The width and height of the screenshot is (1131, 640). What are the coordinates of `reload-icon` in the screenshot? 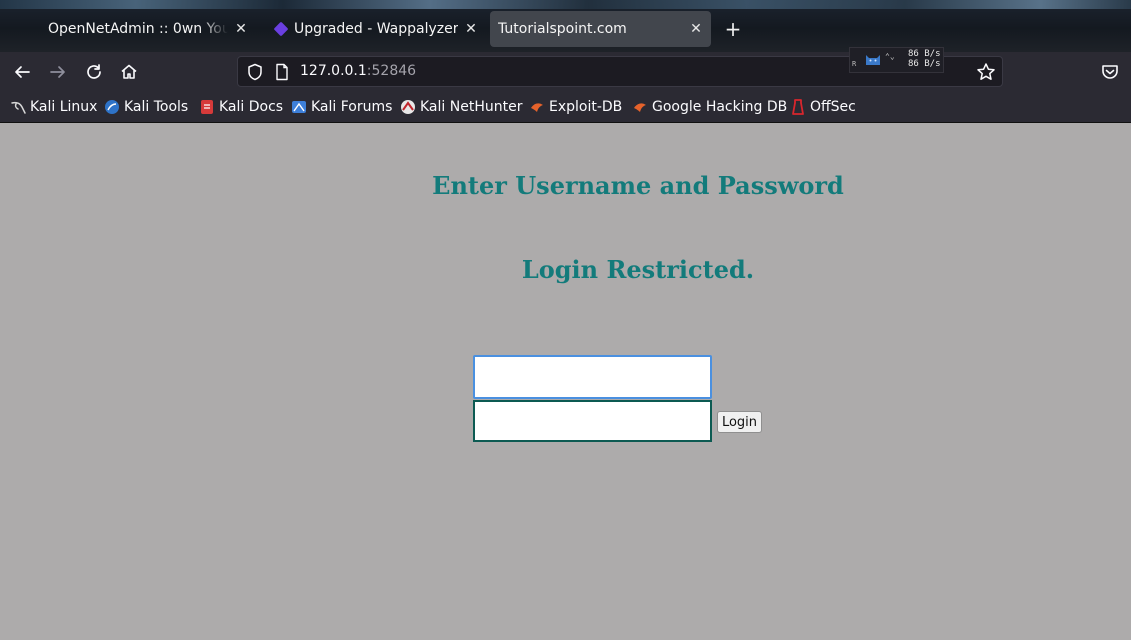 It's located at (94, 71).